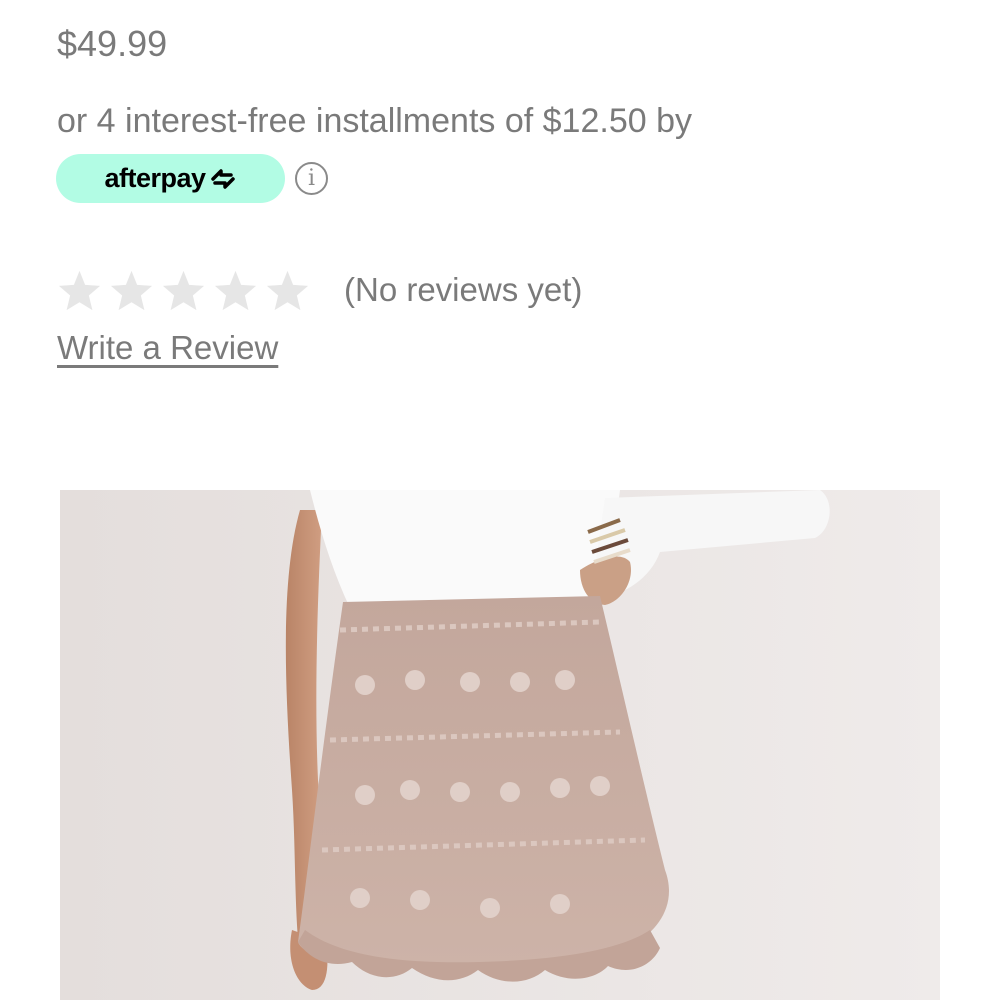 This screenshot has width=1000, height=1000. What do you see at coordinates (223, 179) in the screenshot?
I see `afterpay-logo-icon` at bounding box center [223, 179].